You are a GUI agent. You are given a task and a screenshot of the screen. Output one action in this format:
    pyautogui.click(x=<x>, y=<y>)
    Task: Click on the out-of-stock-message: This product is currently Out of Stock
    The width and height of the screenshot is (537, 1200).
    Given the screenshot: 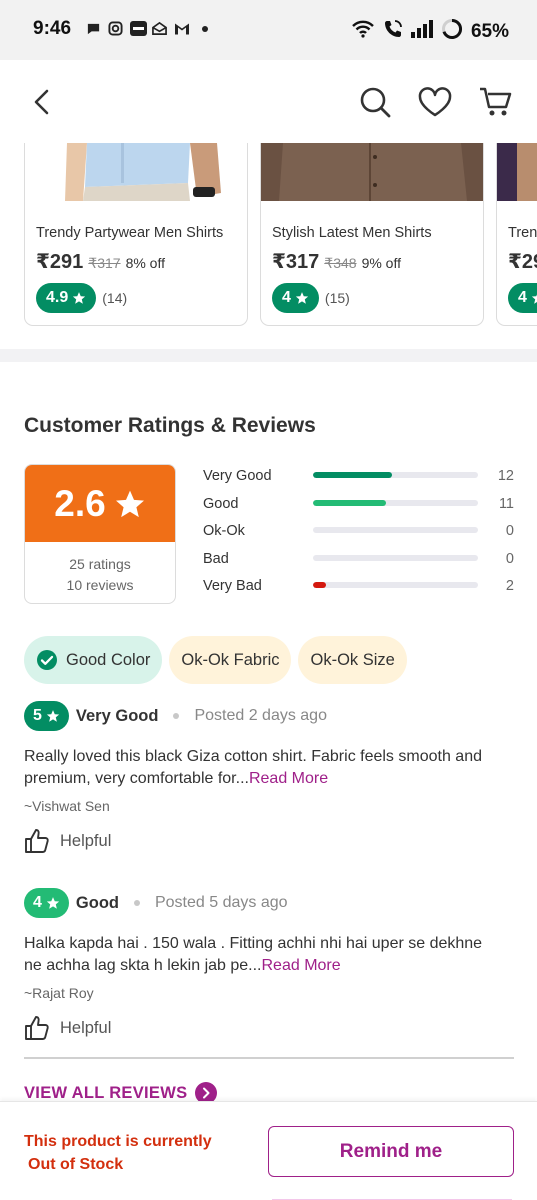 What is the action you would take?
    pyautogui.click(x=129, y=1153)
    